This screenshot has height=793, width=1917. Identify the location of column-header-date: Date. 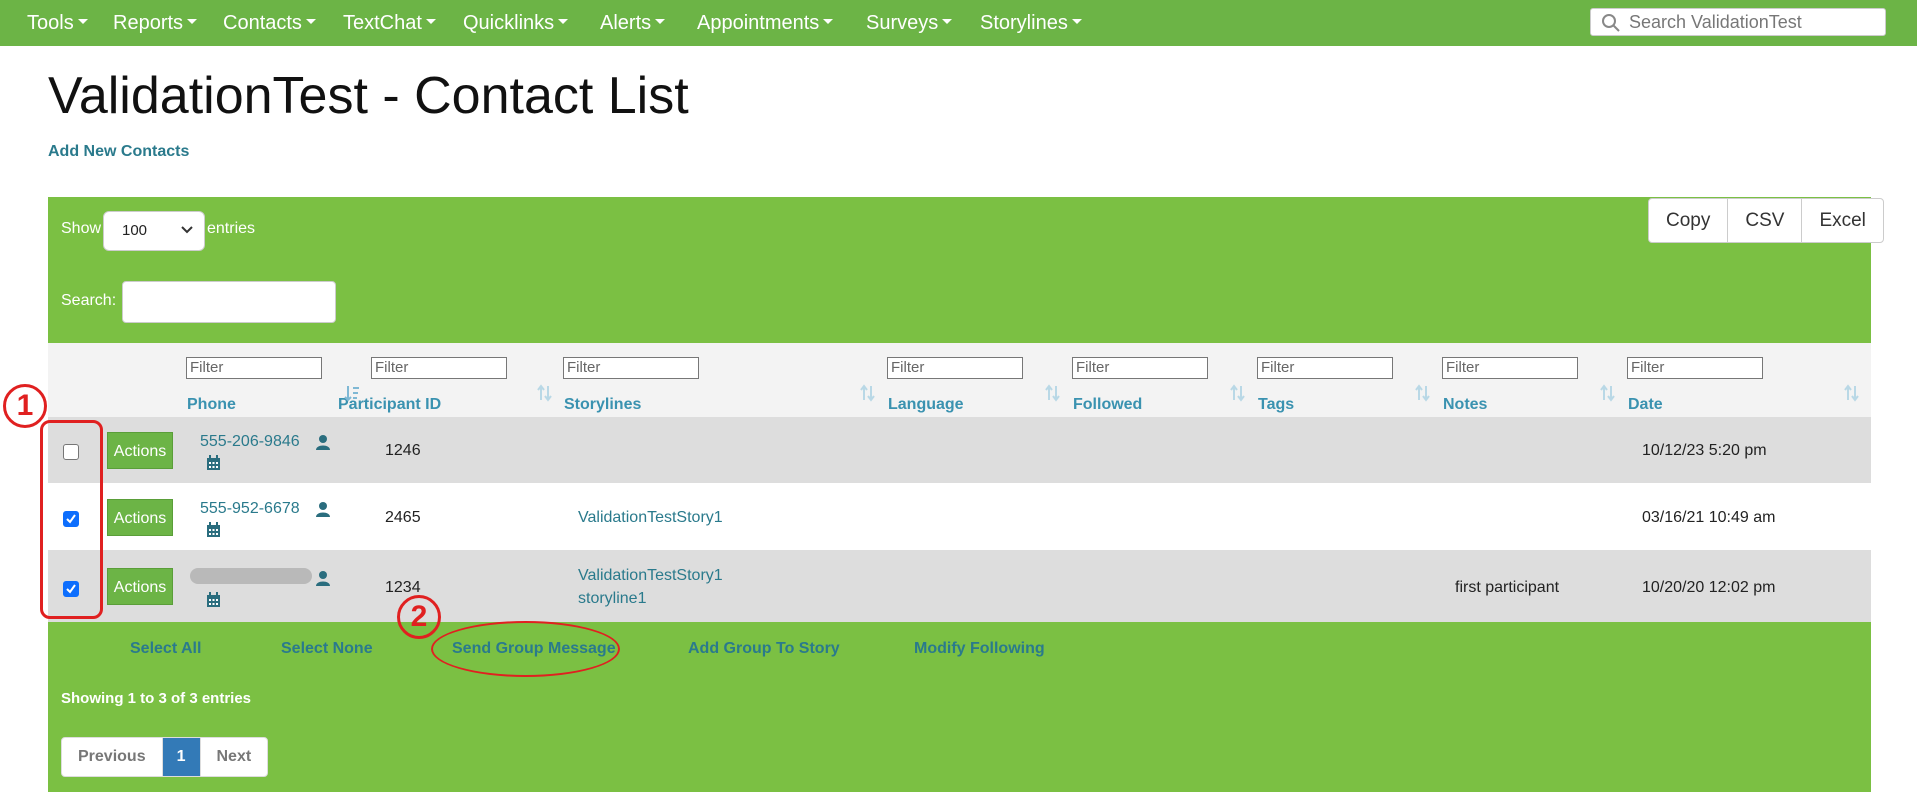
(1645, 405).